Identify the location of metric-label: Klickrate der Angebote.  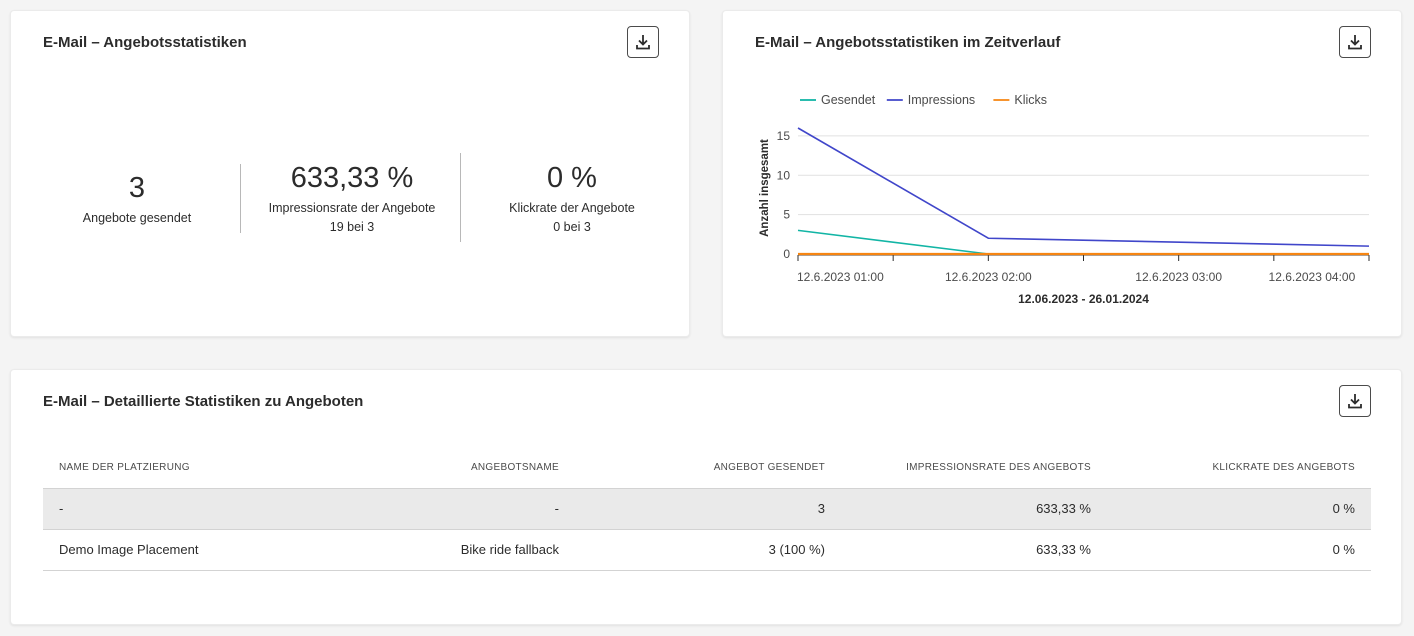
(572, 208).